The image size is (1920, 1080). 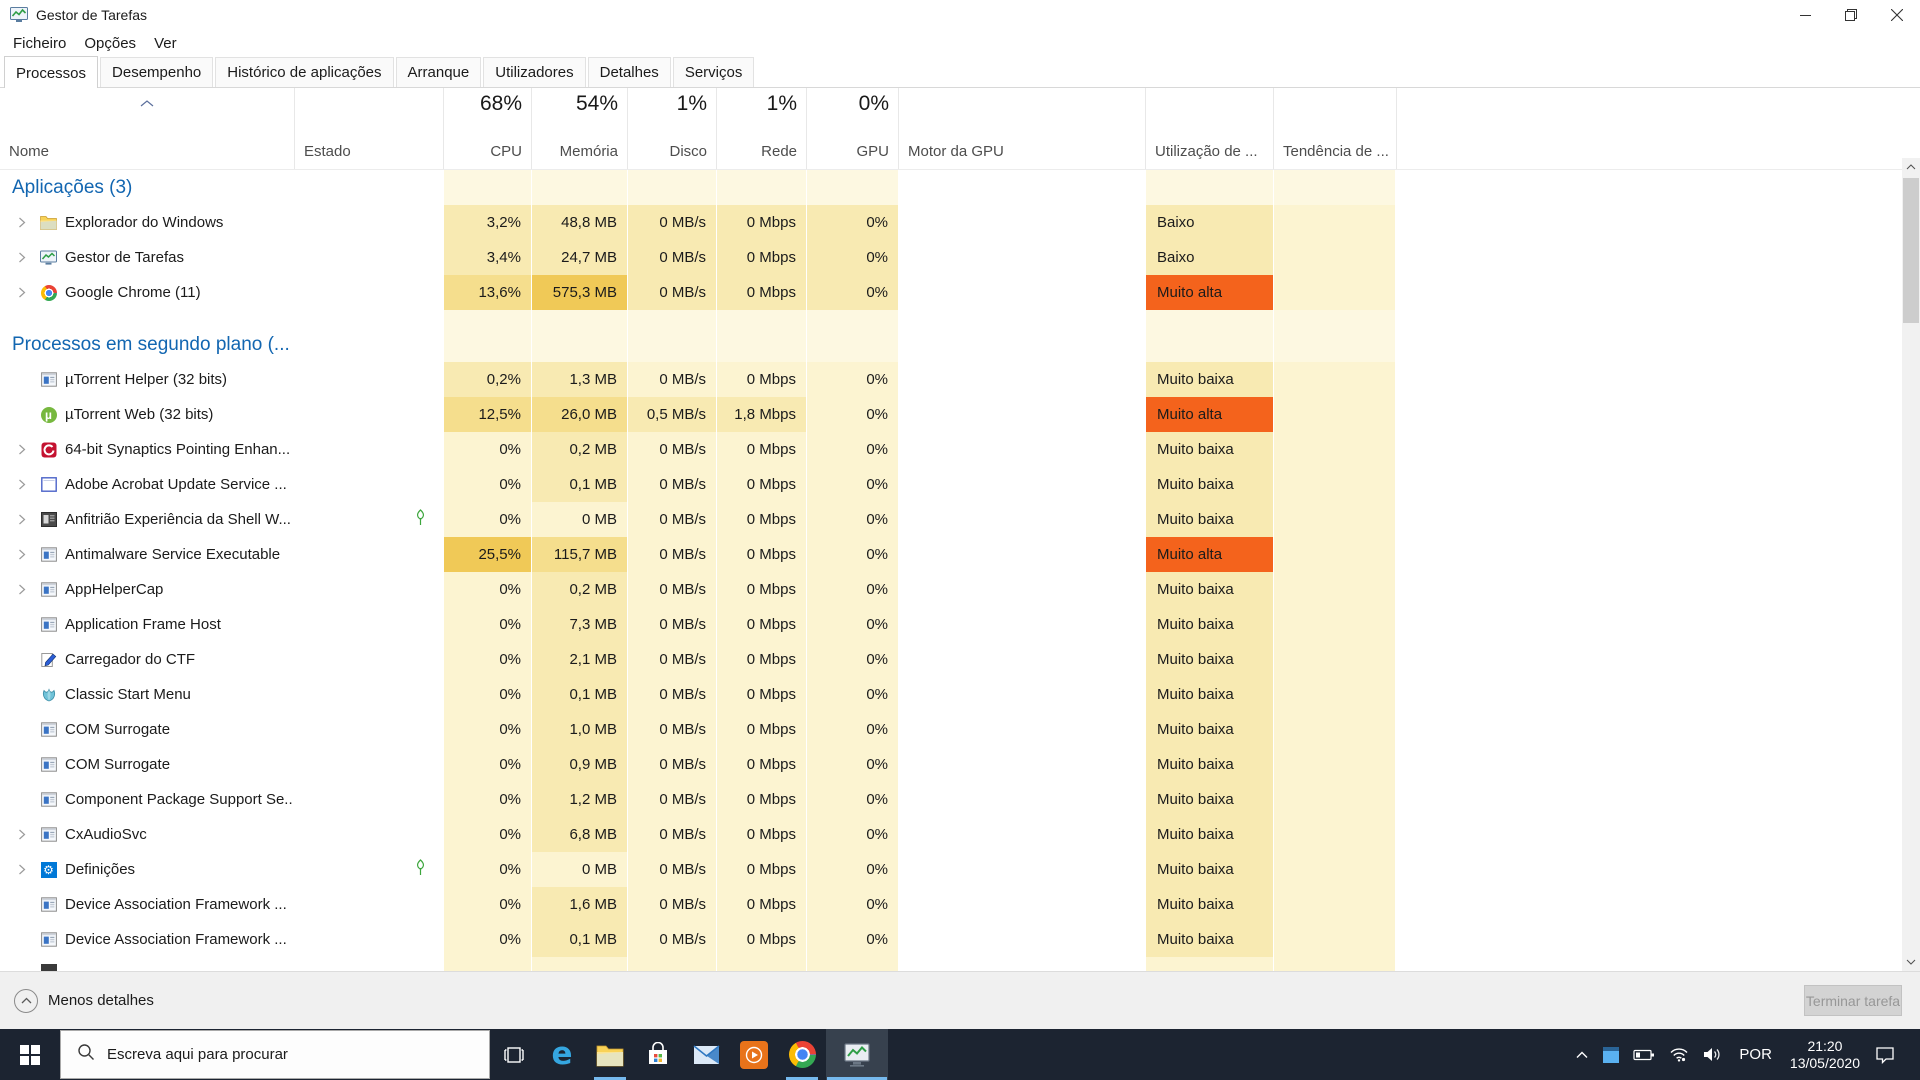 I want to click on column-header-nome: Nome, so click(x=147, y=128).